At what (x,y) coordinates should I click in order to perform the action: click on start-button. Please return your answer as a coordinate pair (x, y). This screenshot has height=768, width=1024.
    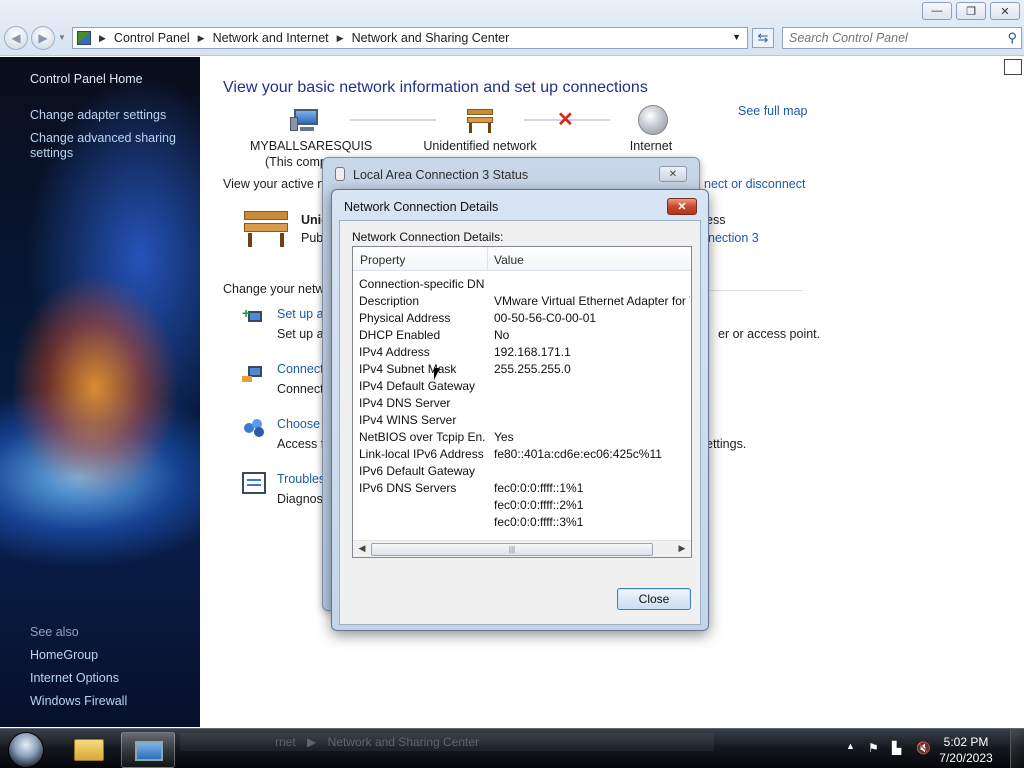
    Looking at the image, I should click on (26, 750).